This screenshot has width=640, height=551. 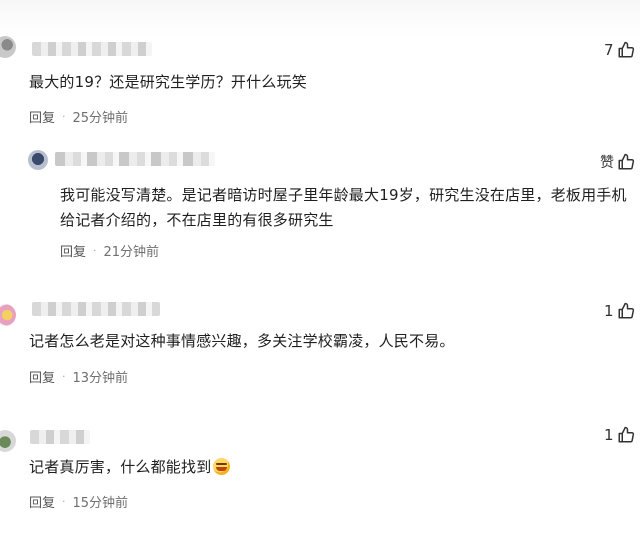 What do you see at coordinates (222, 466) in the screenshot?
I see `grinning-squint-emoji-icon` at bounding box center [222, 466].